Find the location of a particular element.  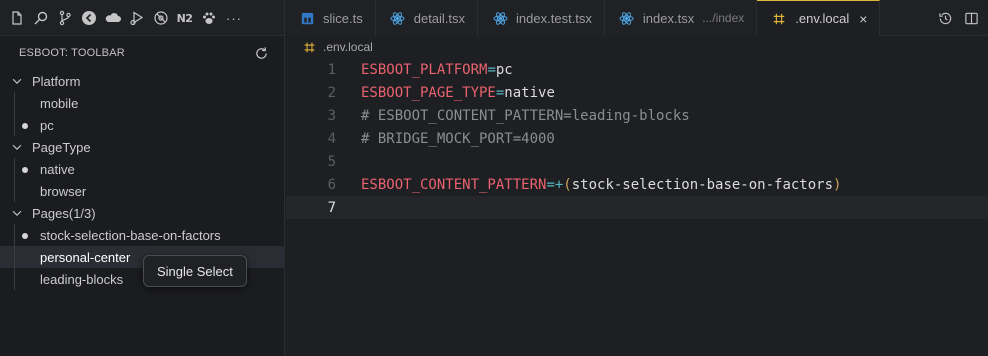

operator: = is located at coordinates (491, 69).